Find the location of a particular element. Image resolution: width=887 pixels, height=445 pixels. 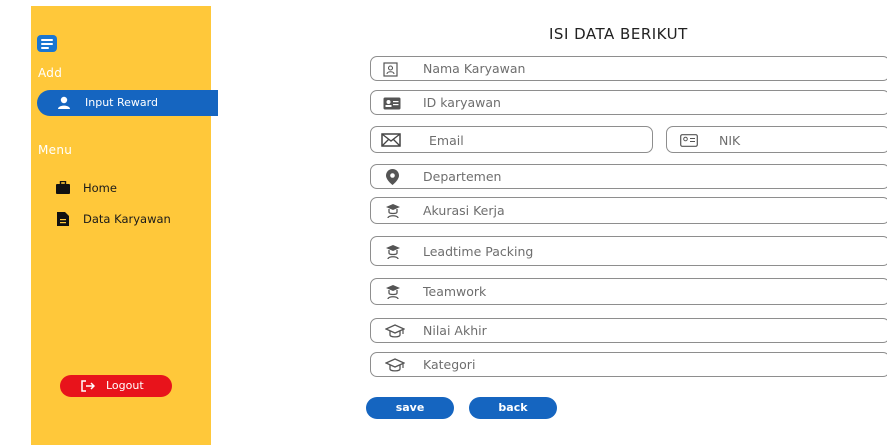

kategori-placeholder: Kategori is located at coordinates (449, 364).